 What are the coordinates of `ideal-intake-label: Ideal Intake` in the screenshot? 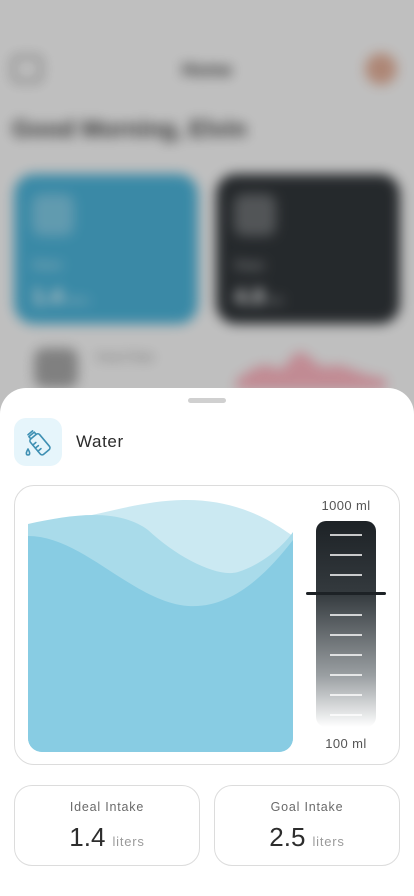 It's located at (107, 807).